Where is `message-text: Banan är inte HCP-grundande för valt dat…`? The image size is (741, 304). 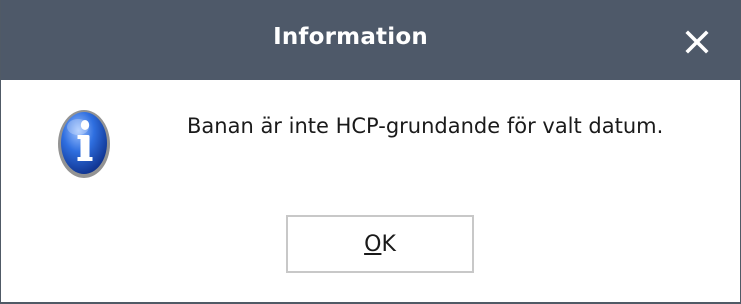
message-text: Banan är inte HCP-grundande för valt dat… is located at coordinates (425, 126).